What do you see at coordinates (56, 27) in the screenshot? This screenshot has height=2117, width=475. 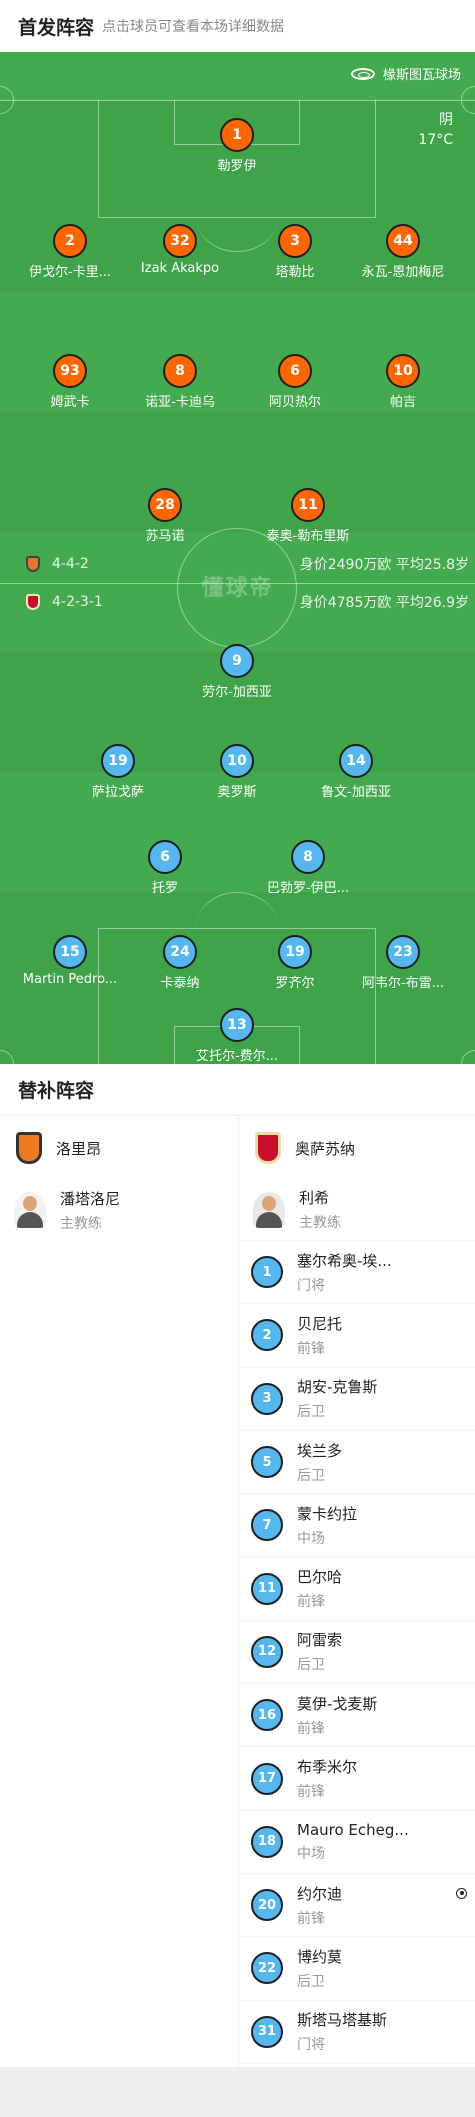 I see `lineup-title: 首发阵容` at bounding box center [56, 27].